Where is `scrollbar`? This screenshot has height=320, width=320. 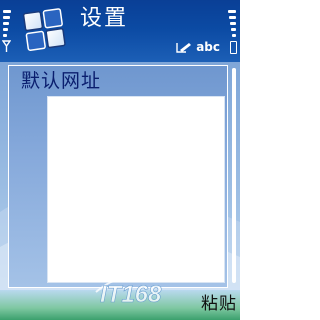
scrollbar is located at coordinates (234, 175).